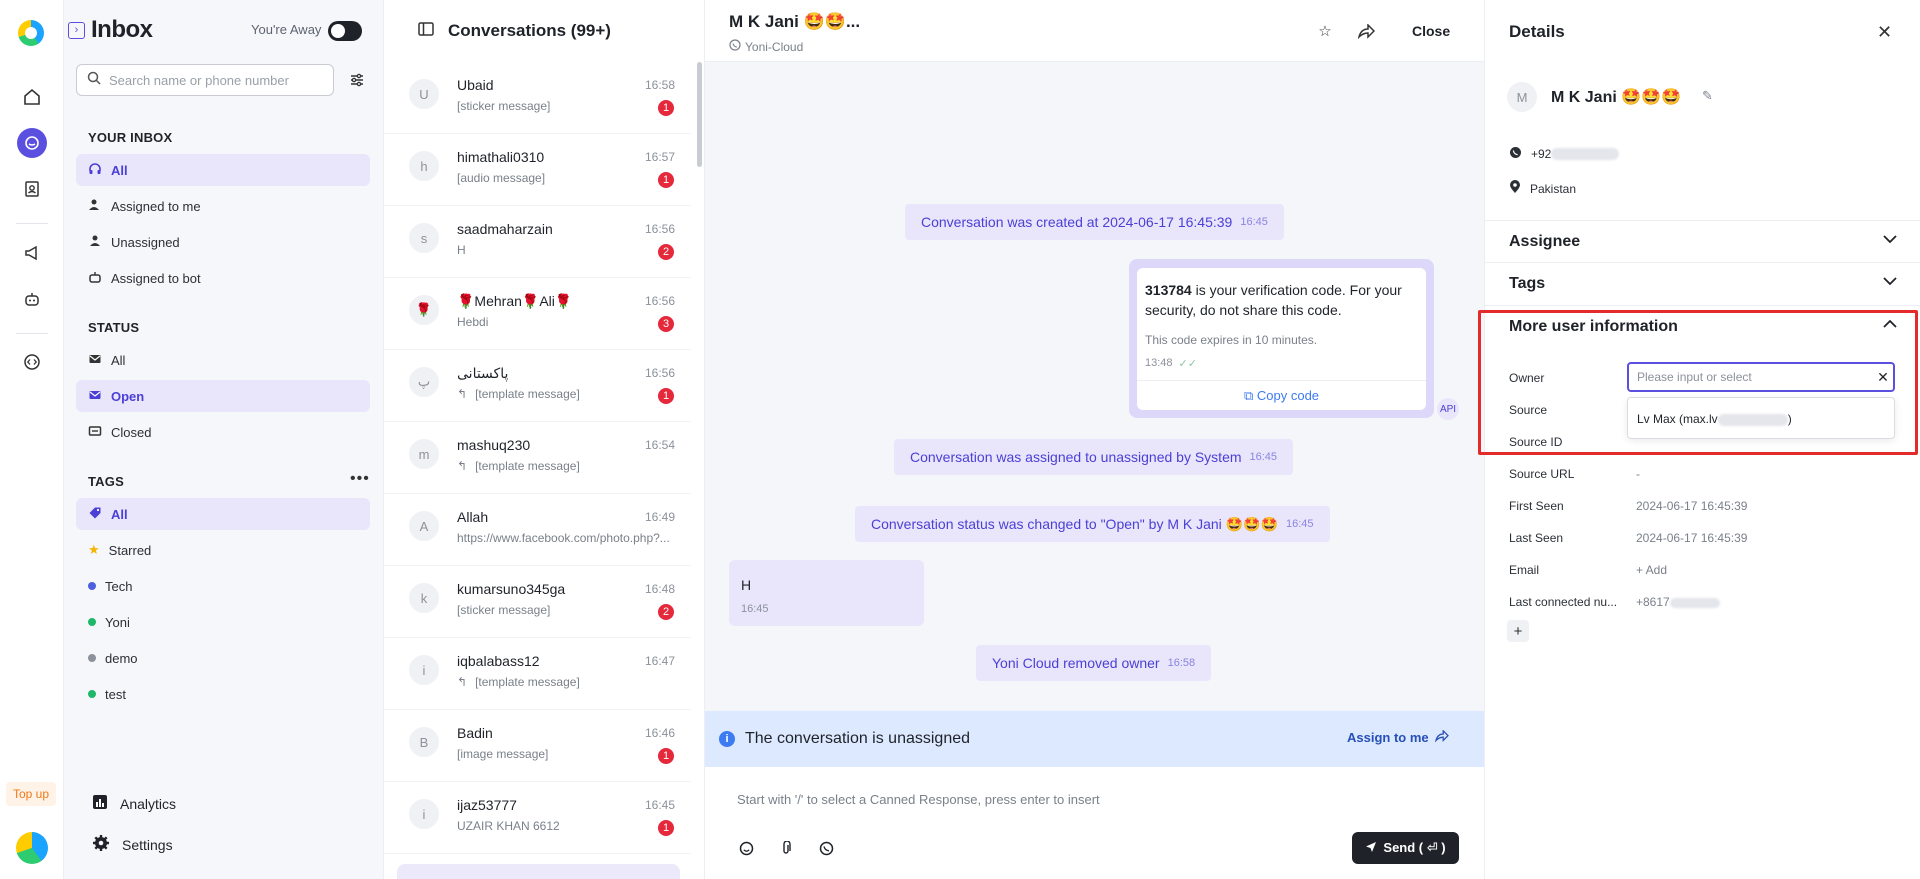 The height and width of the screenshot is (879, 1920). I want to click on user-info-key: Last Seen, so click(1536, 538).